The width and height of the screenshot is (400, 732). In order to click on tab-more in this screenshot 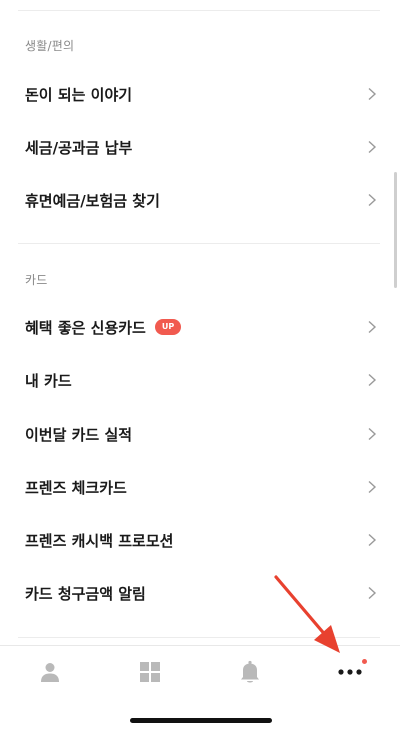, I will do `click(350, 672)`.